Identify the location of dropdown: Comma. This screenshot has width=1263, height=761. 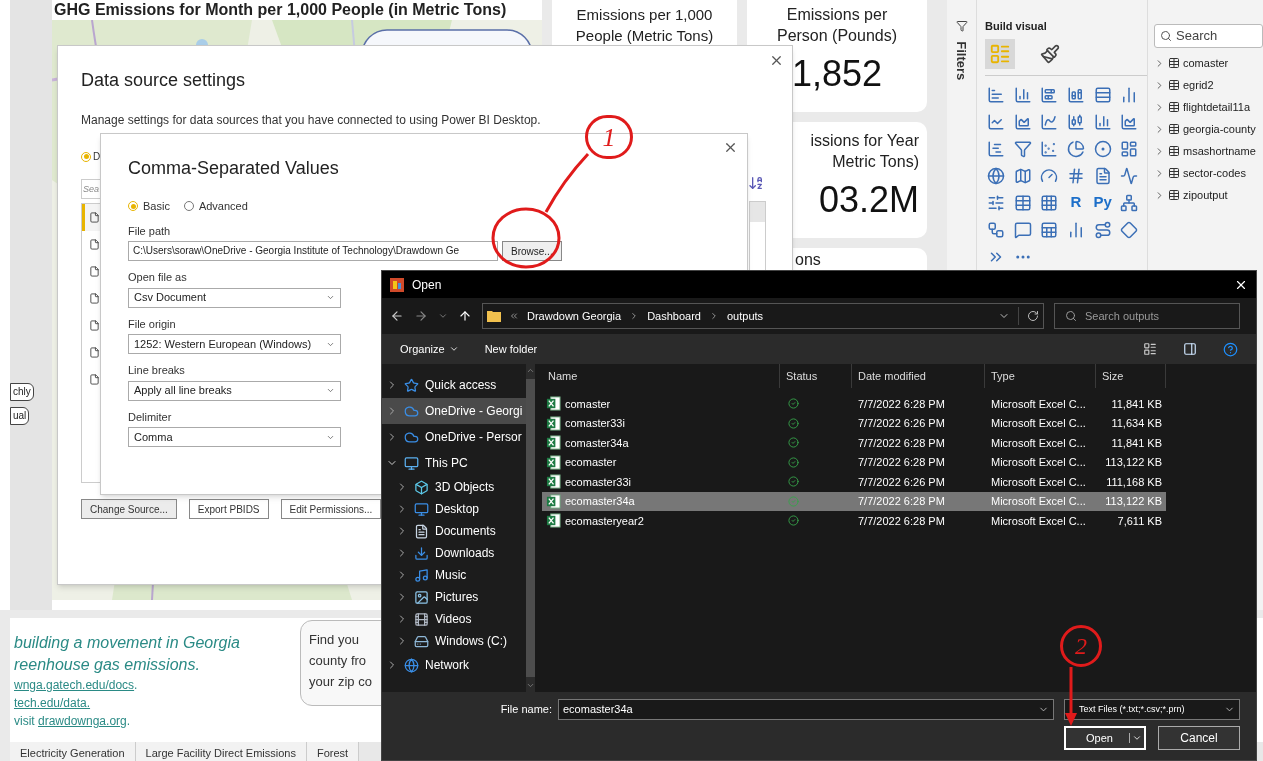
(234, 437).